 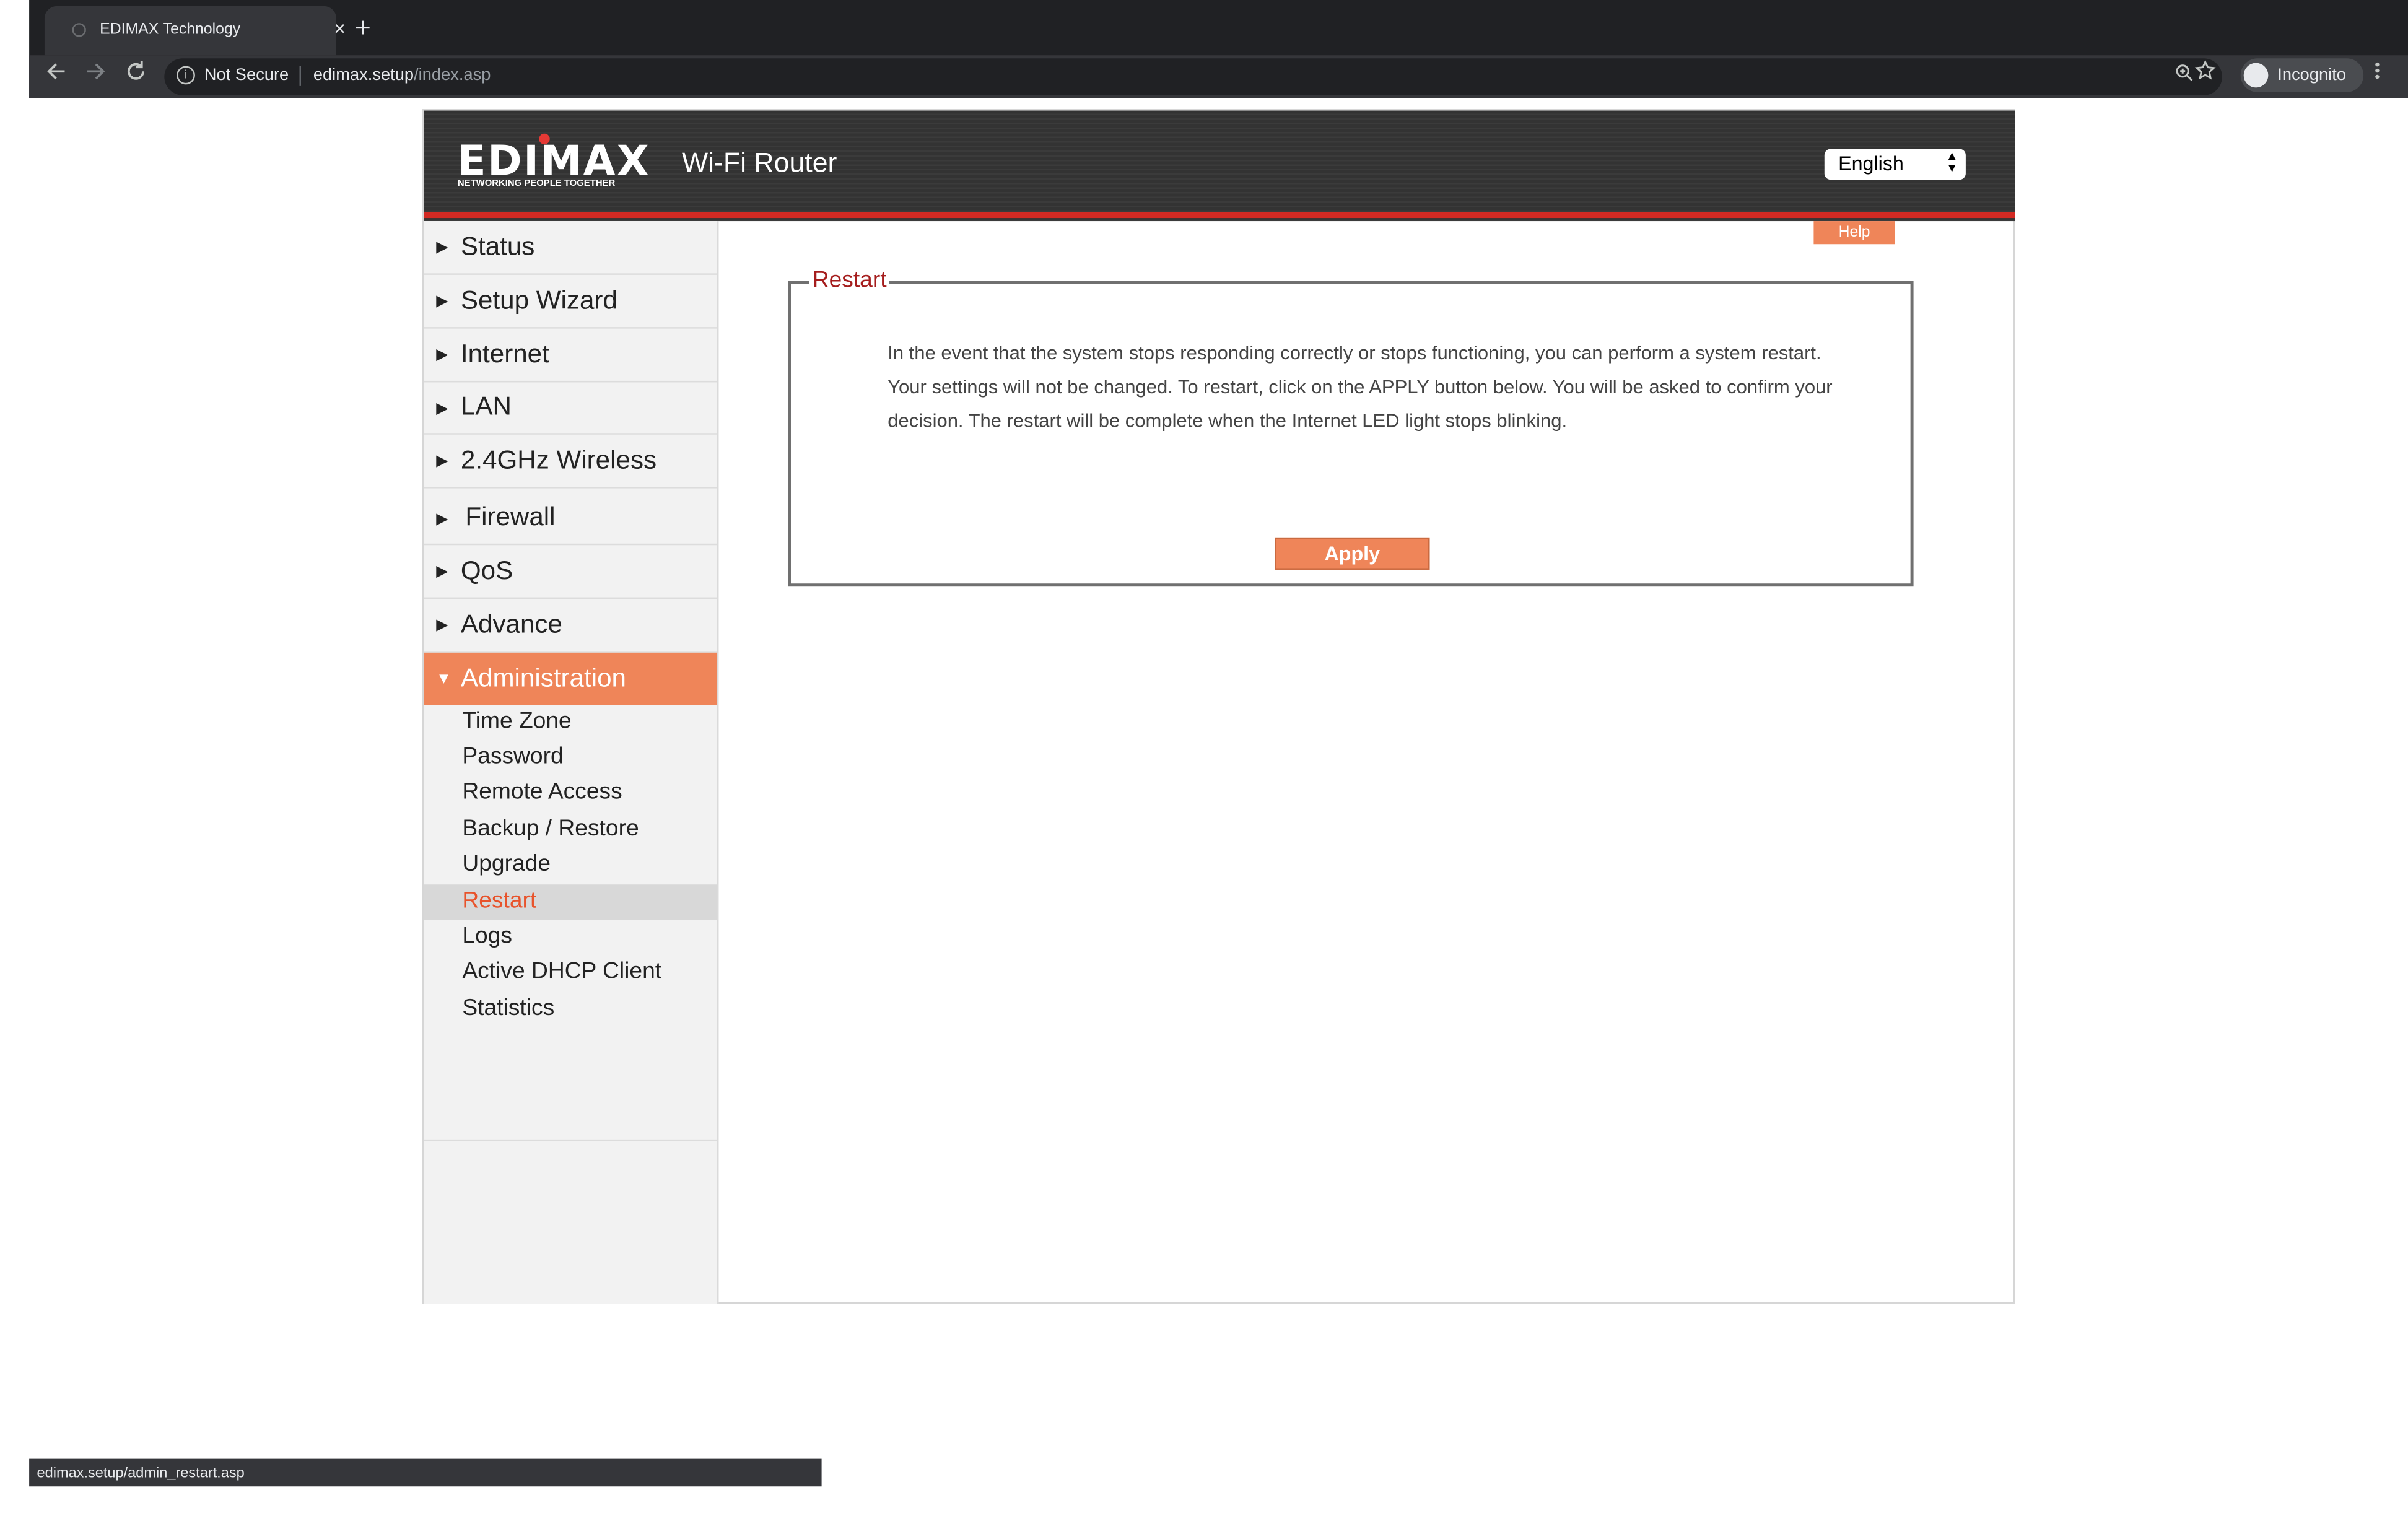 What do you see at coordinates (759, 162) in the screenshot?
I see `page-title: Wi-Fi Router` at bounding box center [759, 162].